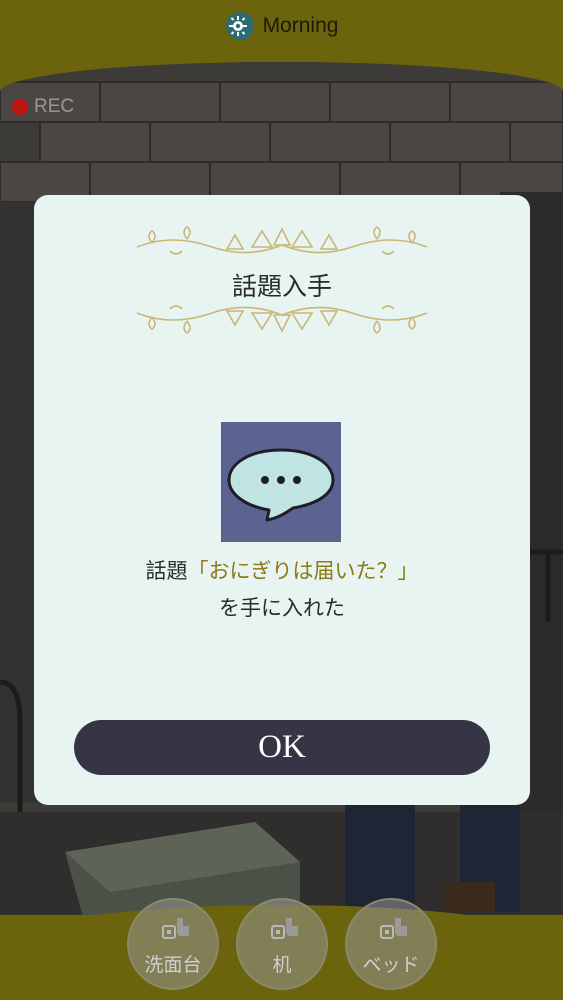 The height and width of the screenshot is (1000, 563). I want to click on topic-icon-tile, so click(281, 482).